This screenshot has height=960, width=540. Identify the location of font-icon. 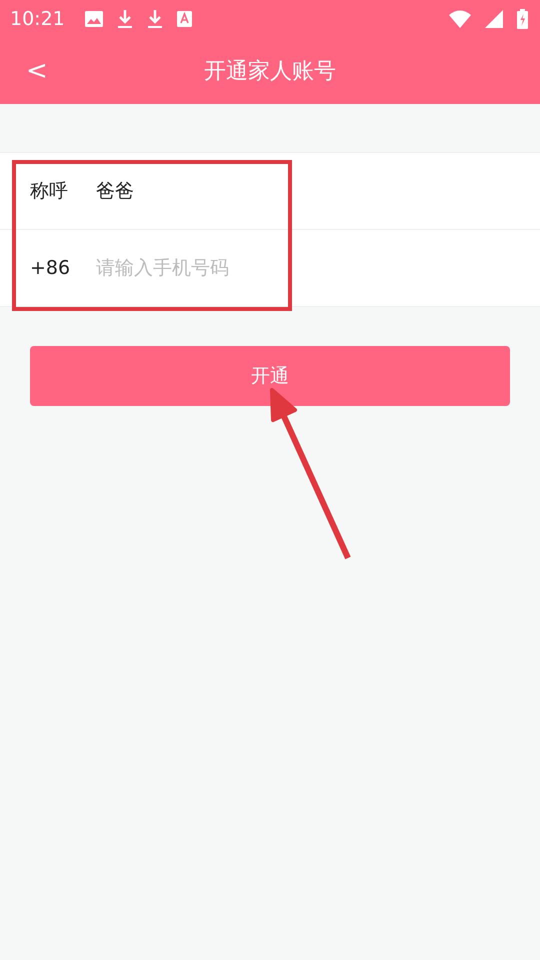
(184, 19).